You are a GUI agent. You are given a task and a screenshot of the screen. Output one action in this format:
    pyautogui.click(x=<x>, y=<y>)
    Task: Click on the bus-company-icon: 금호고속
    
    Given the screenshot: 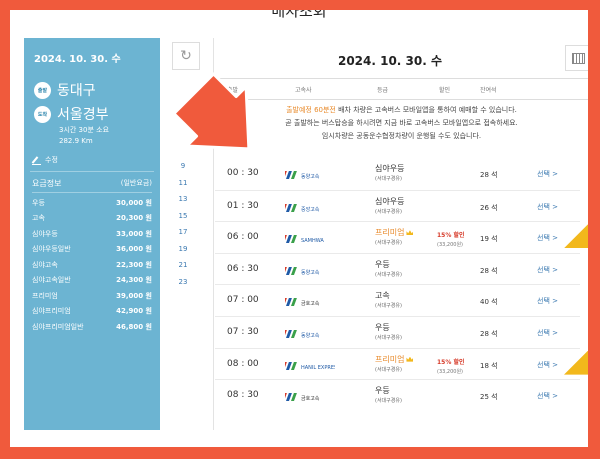 What is the action you would take?
    pyautogui.click(x=300, y=302)
    